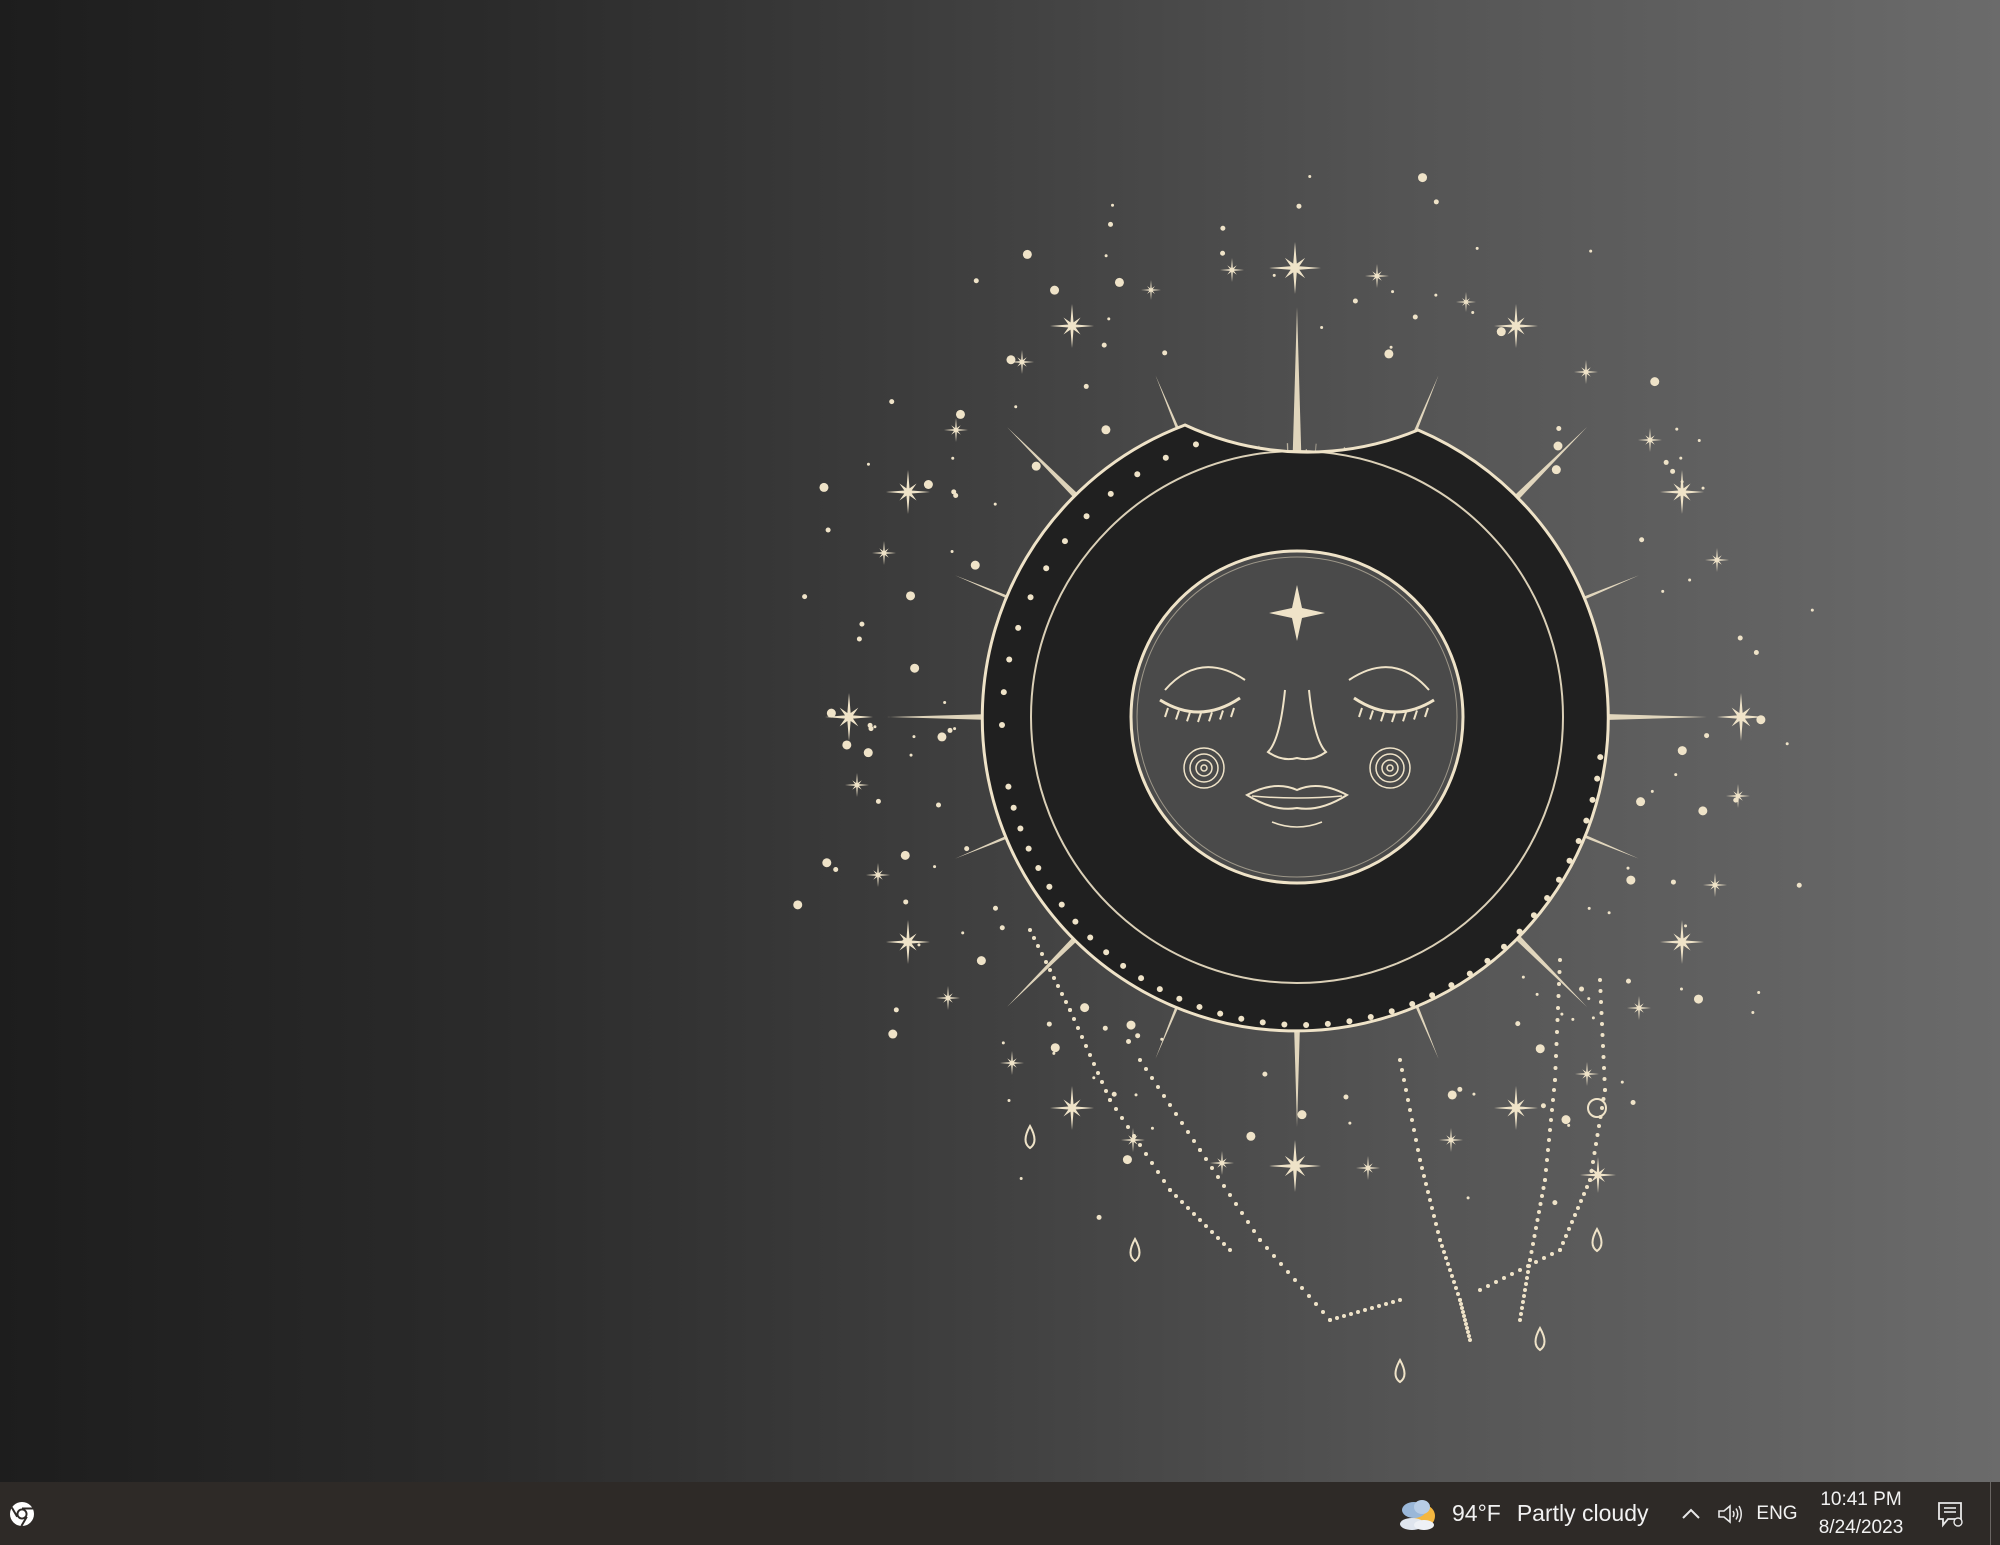 The height and width of the screenshot is (1545, 2000). I want to click on weather-widget: 94°F Partly cloudy, so click(1528, 1513).